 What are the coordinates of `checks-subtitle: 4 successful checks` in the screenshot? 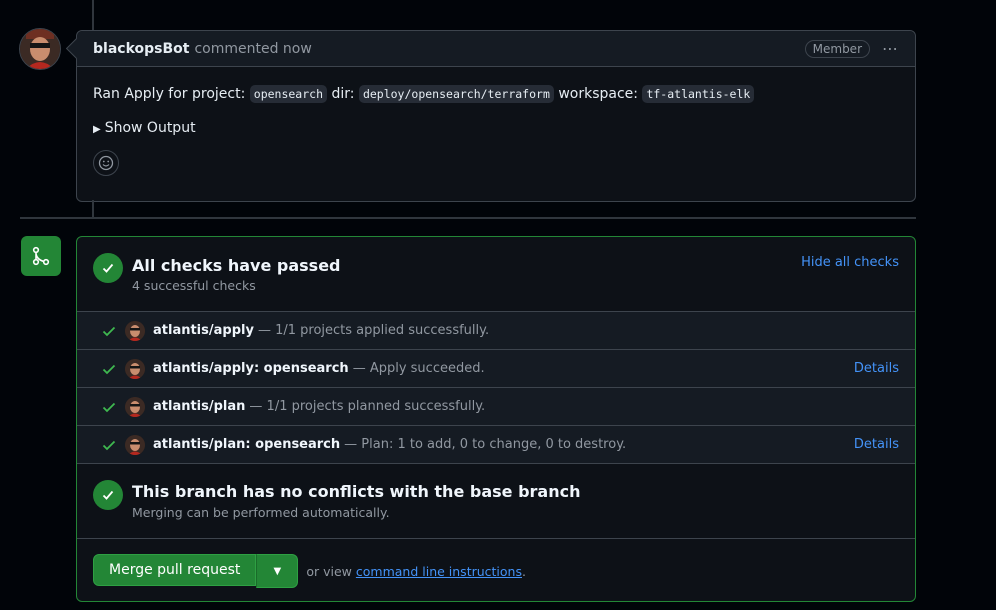 It's located at (194, 285).